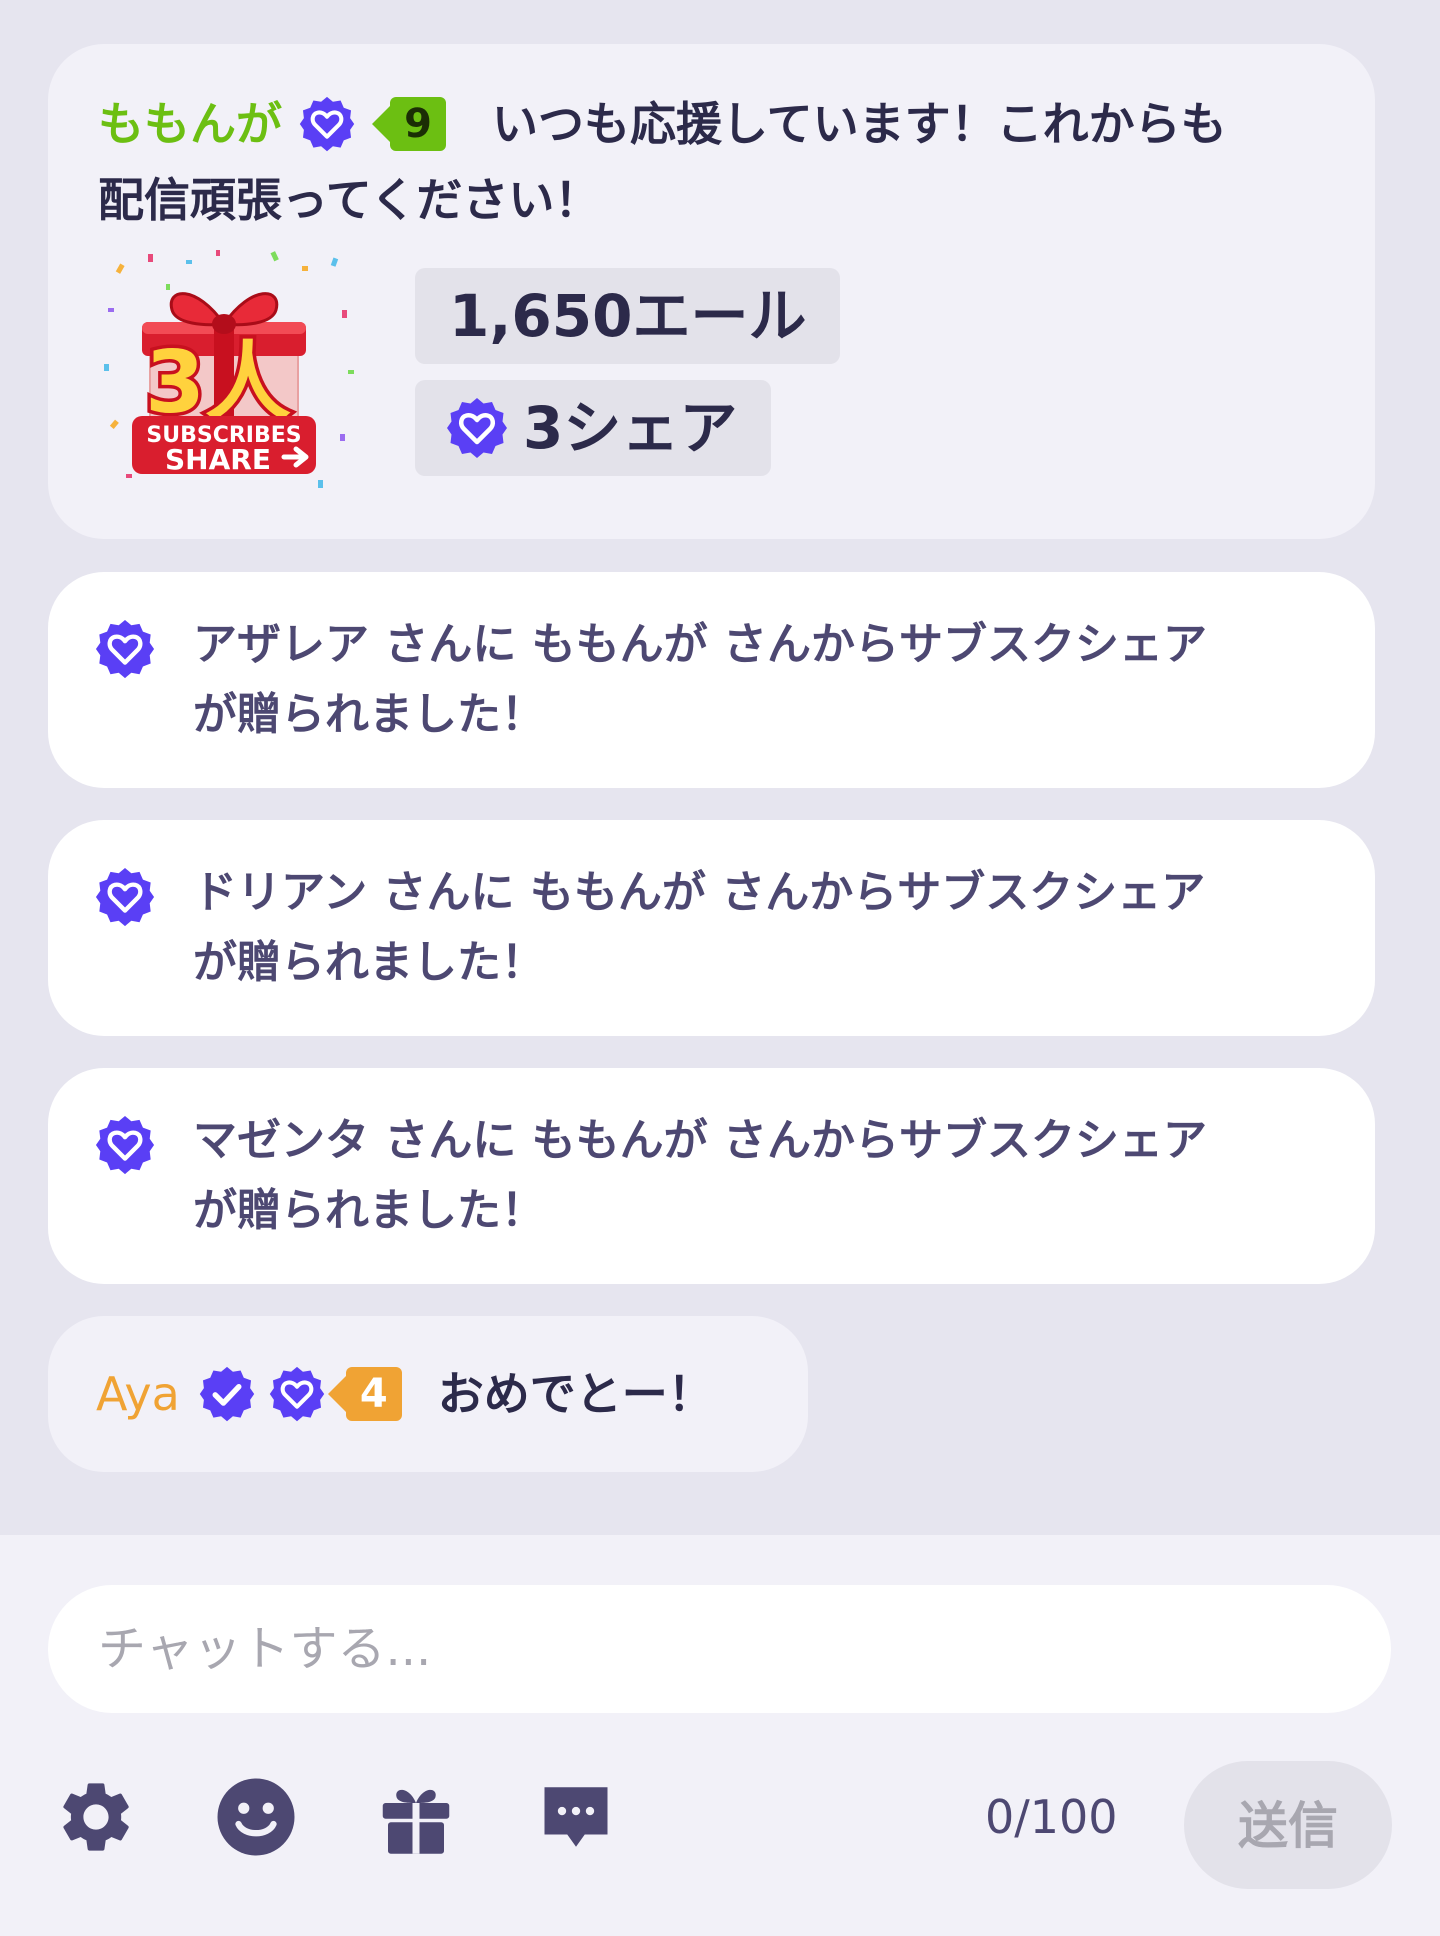 This screenshot has width=1440, height=1936. Describe the element at coordinates (190, 124) in the screenshot. I see `username: ももんが` at that location.